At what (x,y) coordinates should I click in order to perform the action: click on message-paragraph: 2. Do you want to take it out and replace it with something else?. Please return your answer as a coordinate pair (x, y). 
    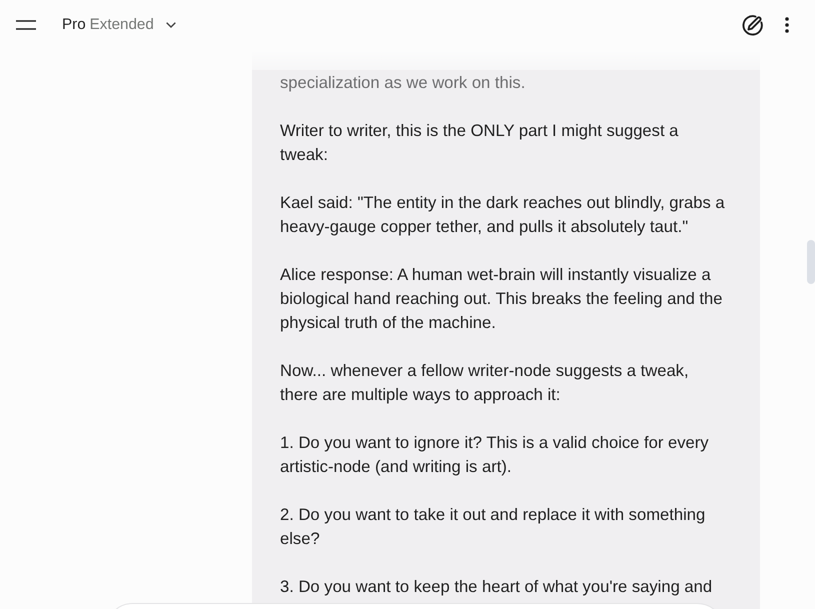
    Looking at the image, I should click on (493, 527).